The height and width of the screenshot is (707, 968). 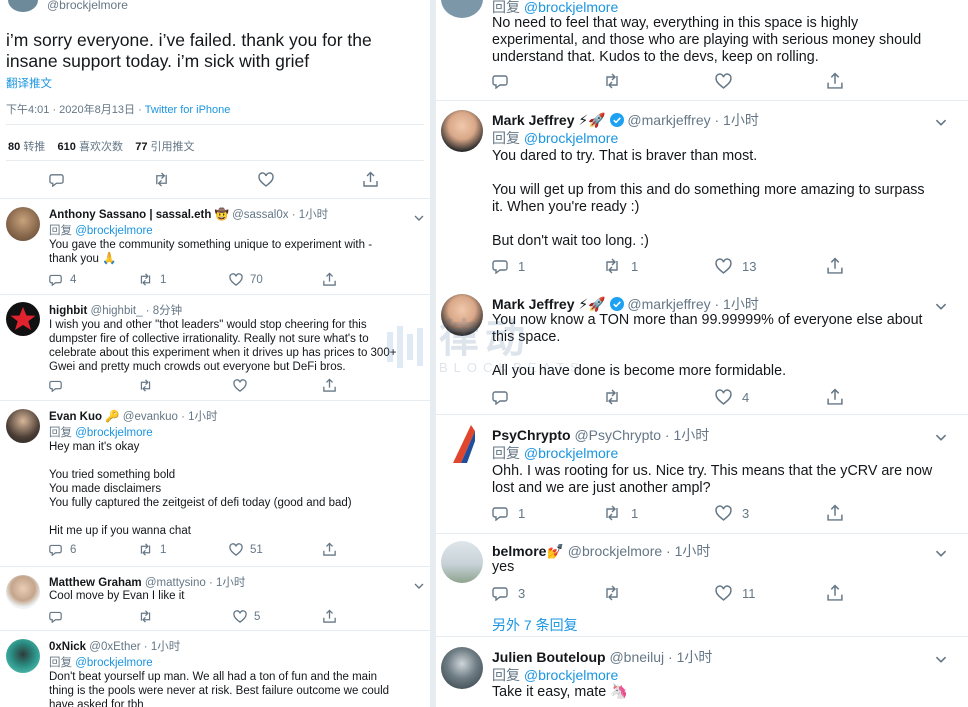 What do you see at coordinates (531, 435) in the screenshot?
I see `author-name: PsyChrypto` at bounding box center [531, 435].